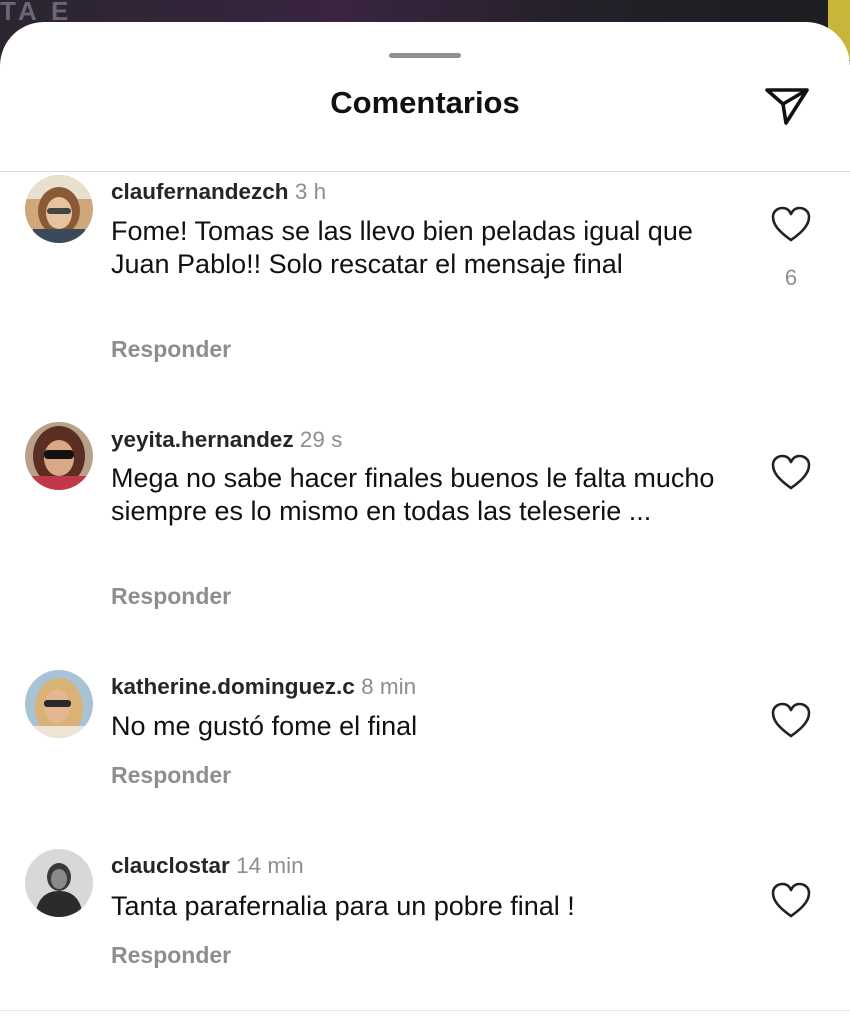  Describe the element at coordinates (270, 865) in the screenshot. I see `comment-timestamp: 14 min` at that location.